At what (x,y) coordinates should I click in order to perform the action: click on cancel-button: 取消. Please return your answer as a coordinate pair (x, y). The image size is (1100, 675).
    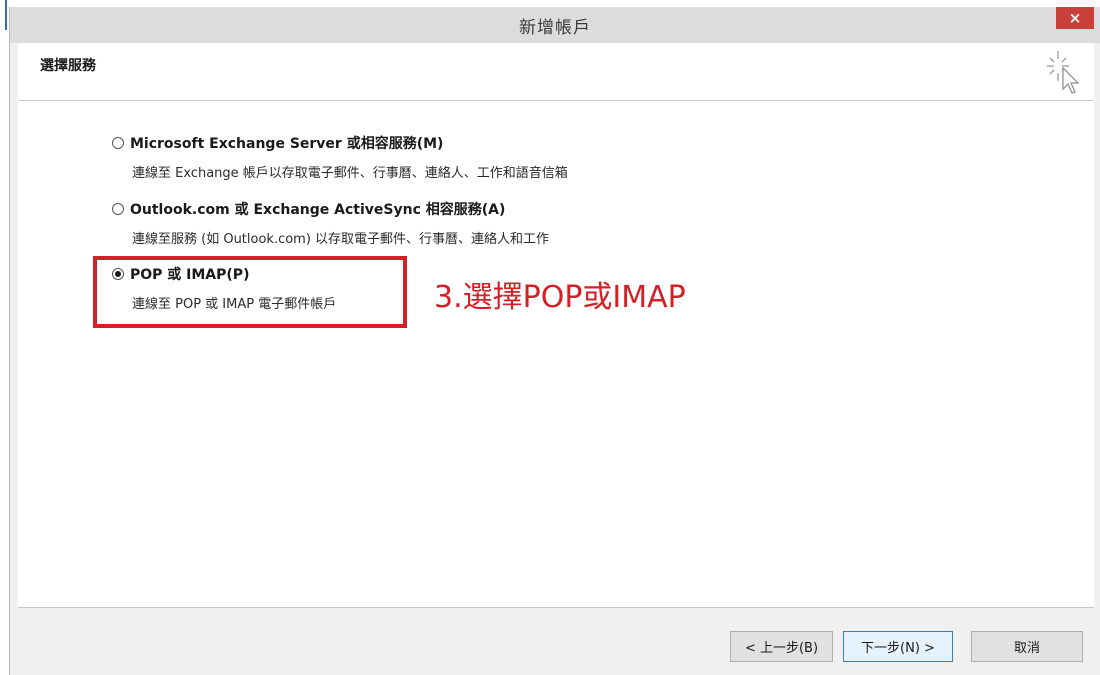
    Looking at the image, I should click on (1027, 646).